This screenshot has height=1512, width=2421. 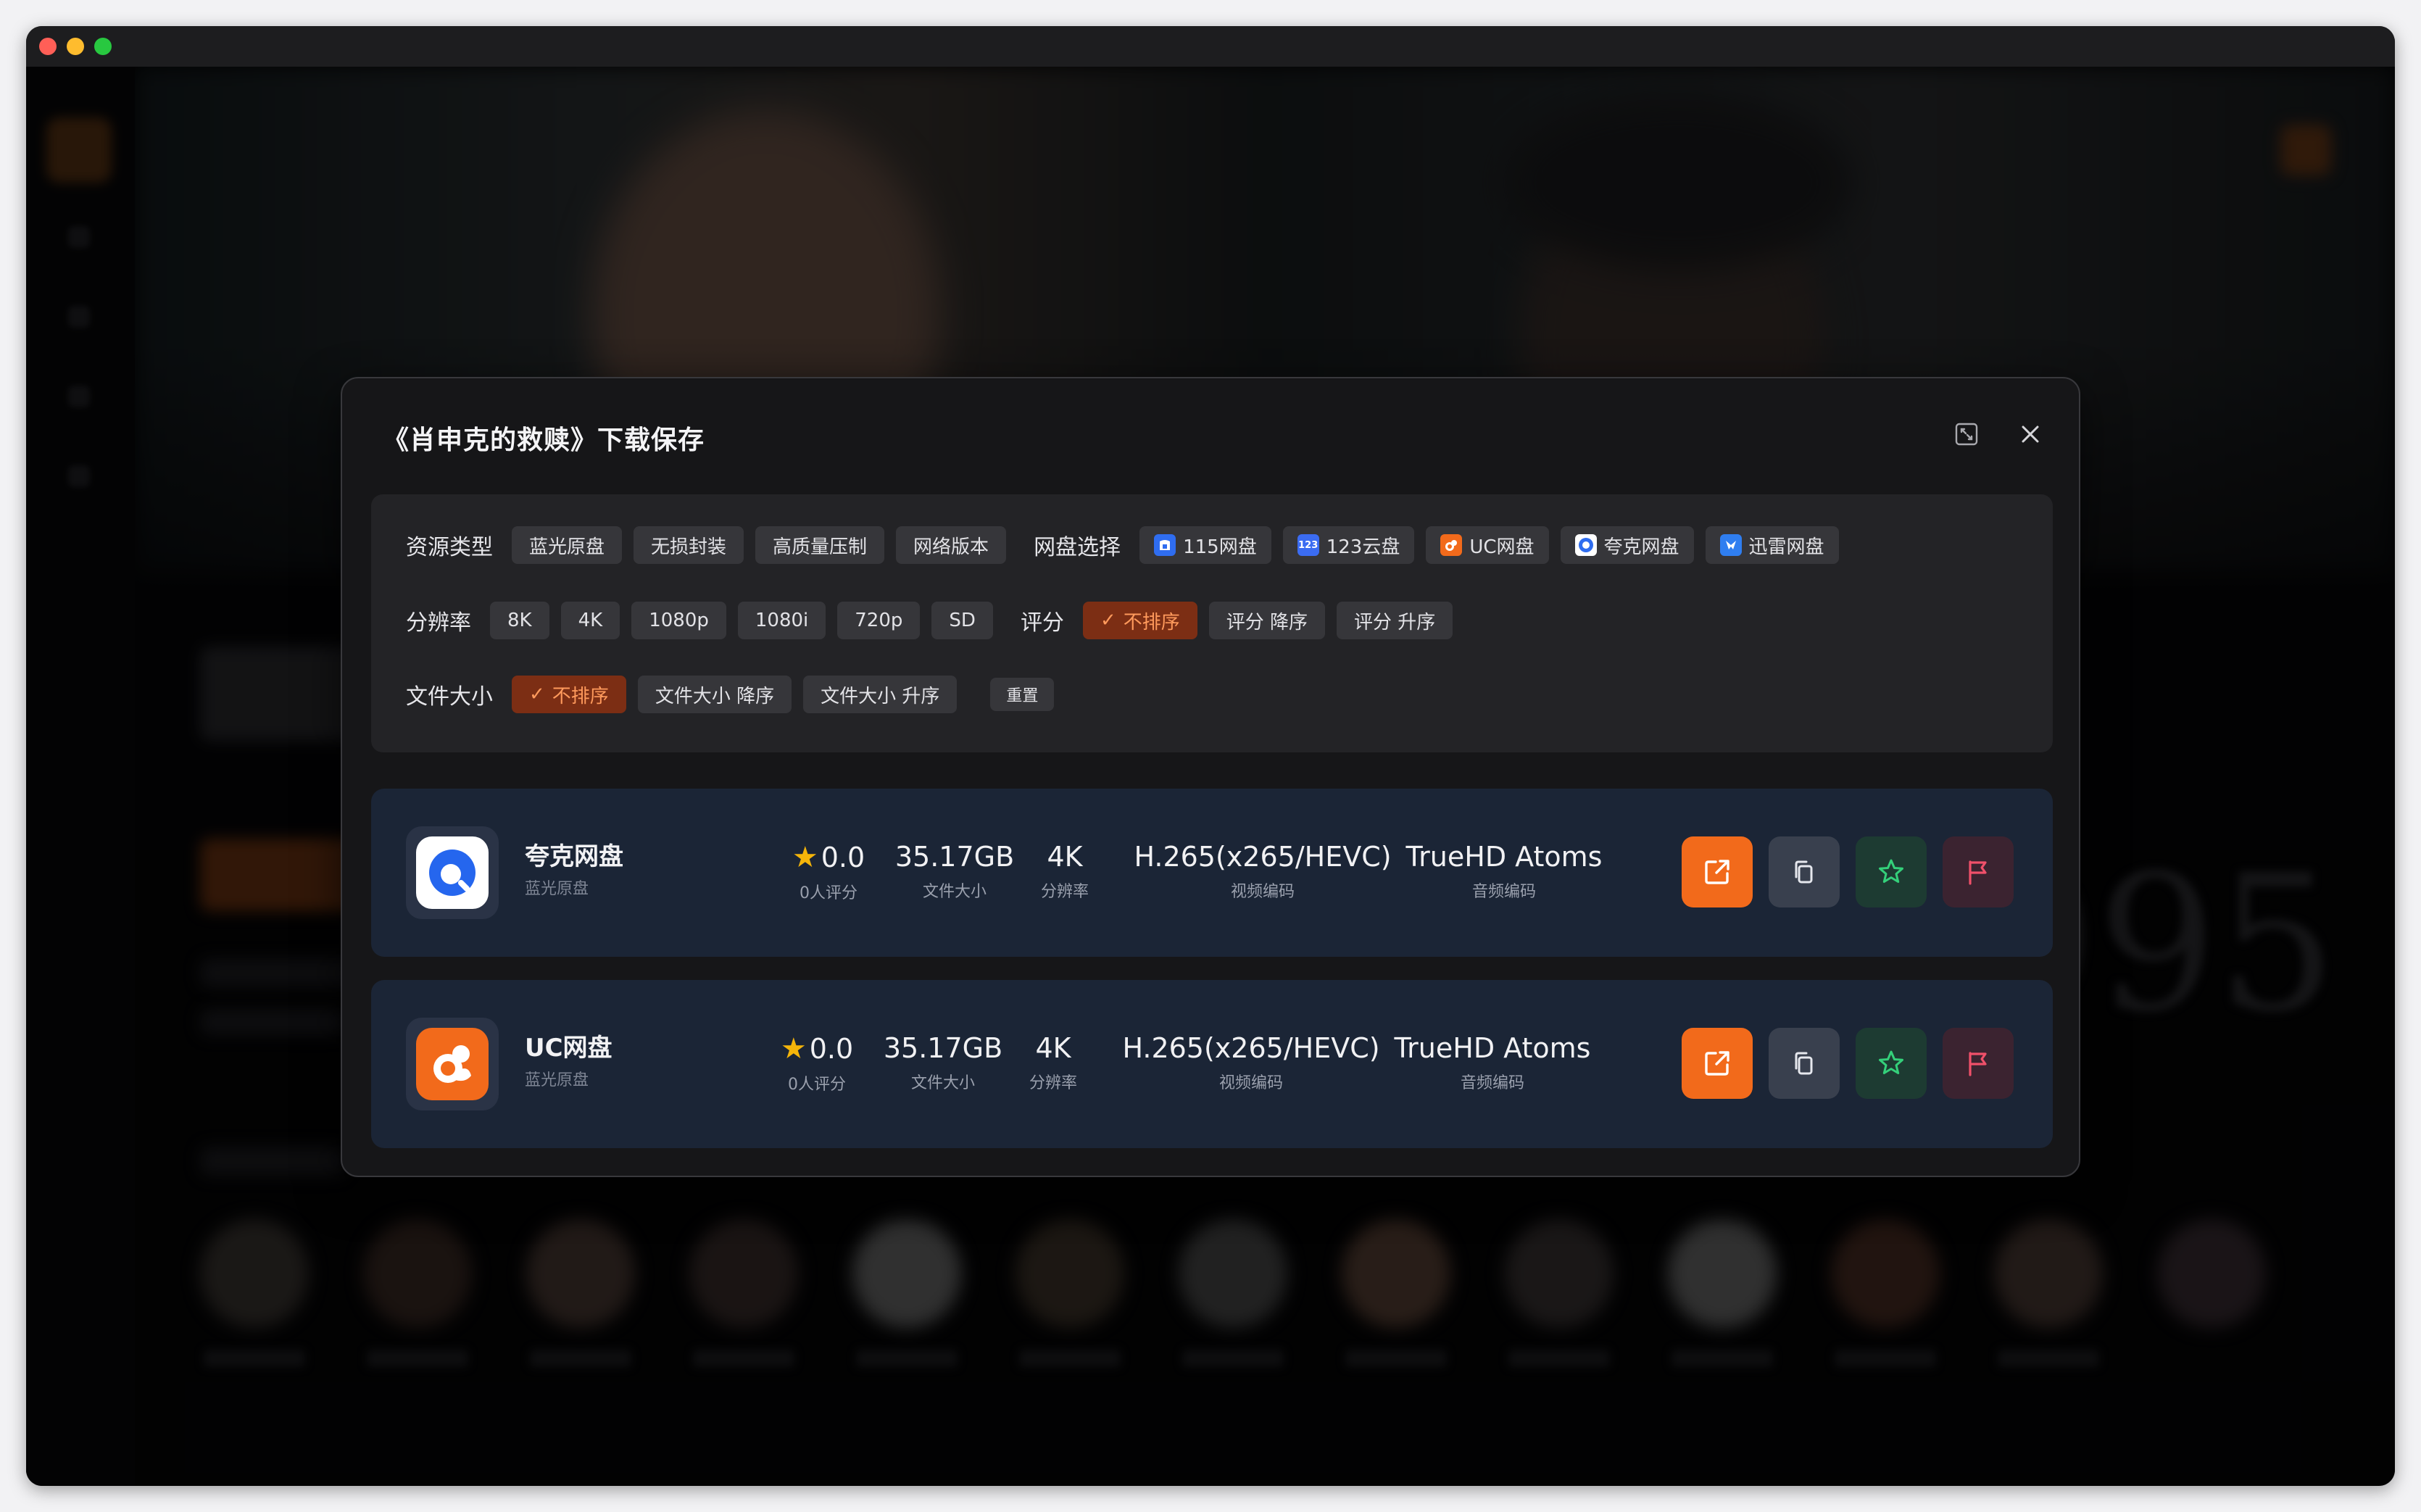 I want to click on drive-option-115: 115网盘, so click(x=1205, y=545).